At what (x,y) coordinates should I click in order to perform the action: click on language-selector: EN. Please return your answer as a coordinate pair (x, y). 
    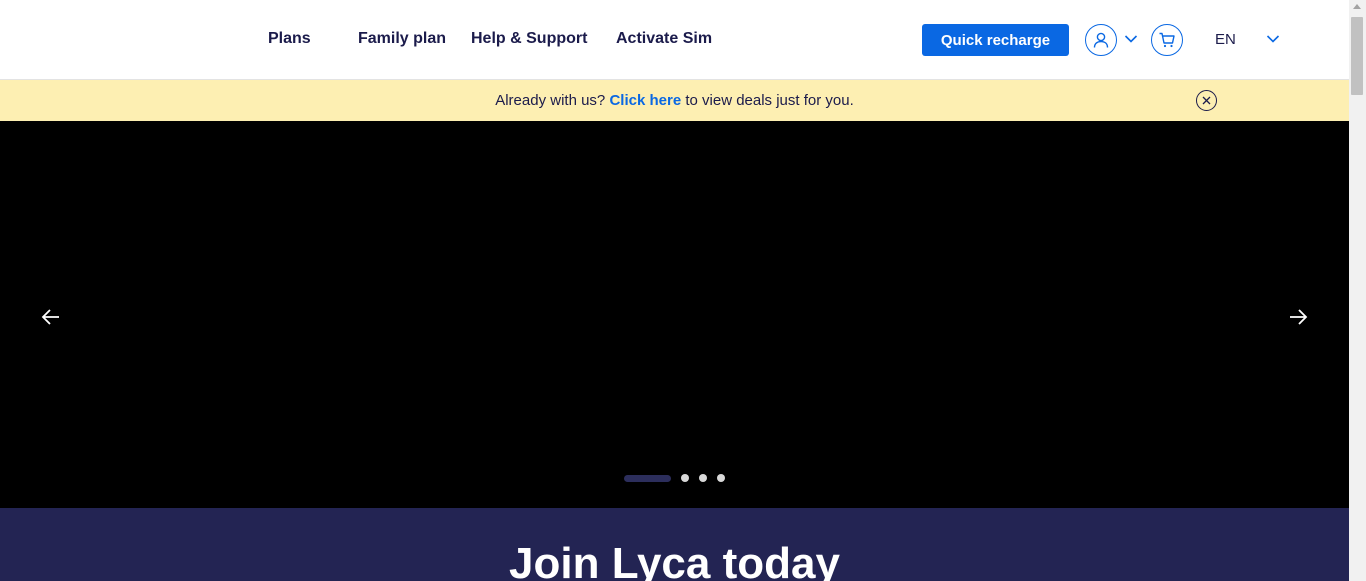
    Looking at the image, I should click on (1225, 39).